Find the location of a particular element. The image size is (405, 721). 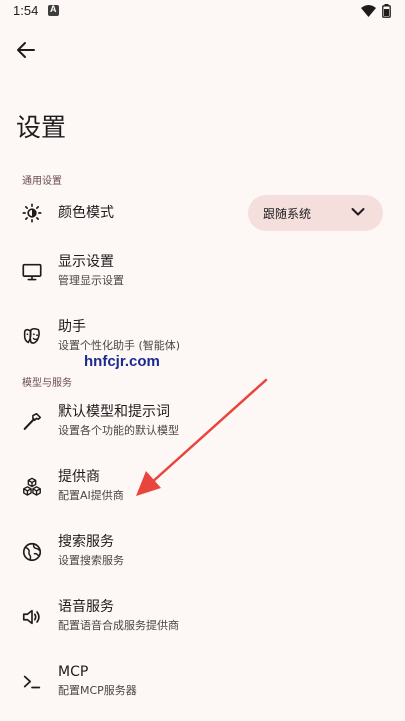

voice-service-title: 语音服务 is located at coordinates (86, 607).